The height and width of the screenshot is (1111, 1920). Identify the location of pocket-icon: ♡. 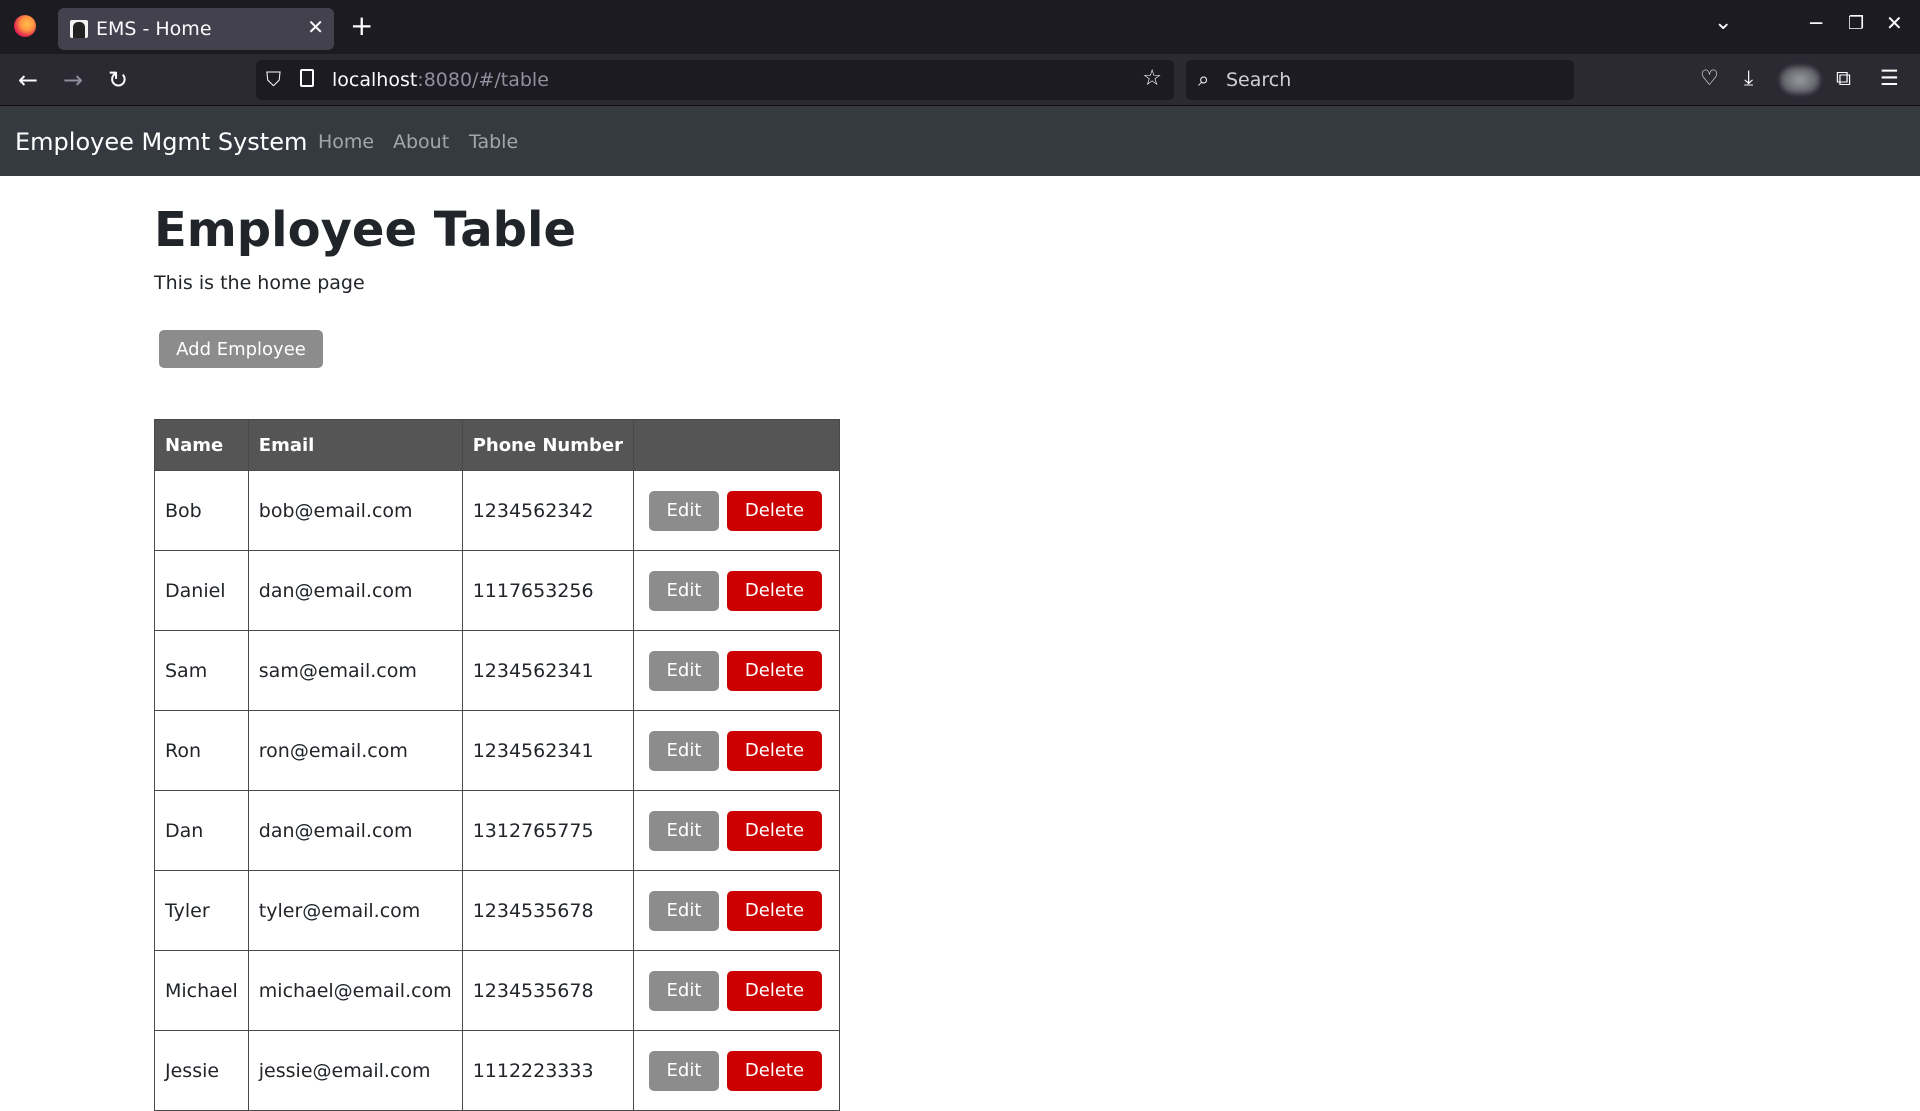
(1709, 78).